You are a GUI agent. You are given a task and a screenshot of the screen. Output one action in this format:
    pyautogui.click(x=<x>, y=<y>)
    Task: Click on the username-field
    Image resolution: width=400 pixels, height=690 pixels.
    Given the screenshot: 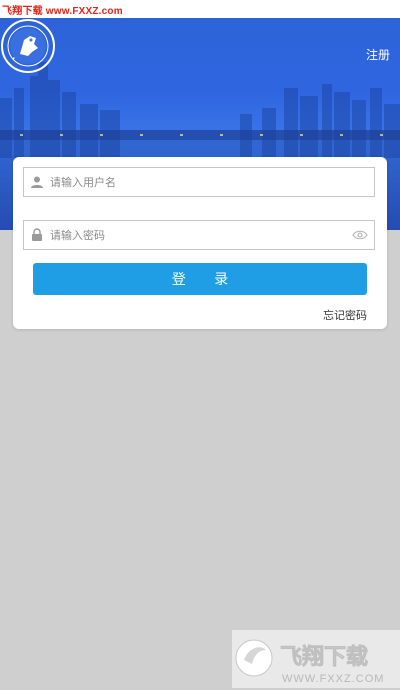 What is the action you would take?
    pyautogui.click(x=199, y=182)
    